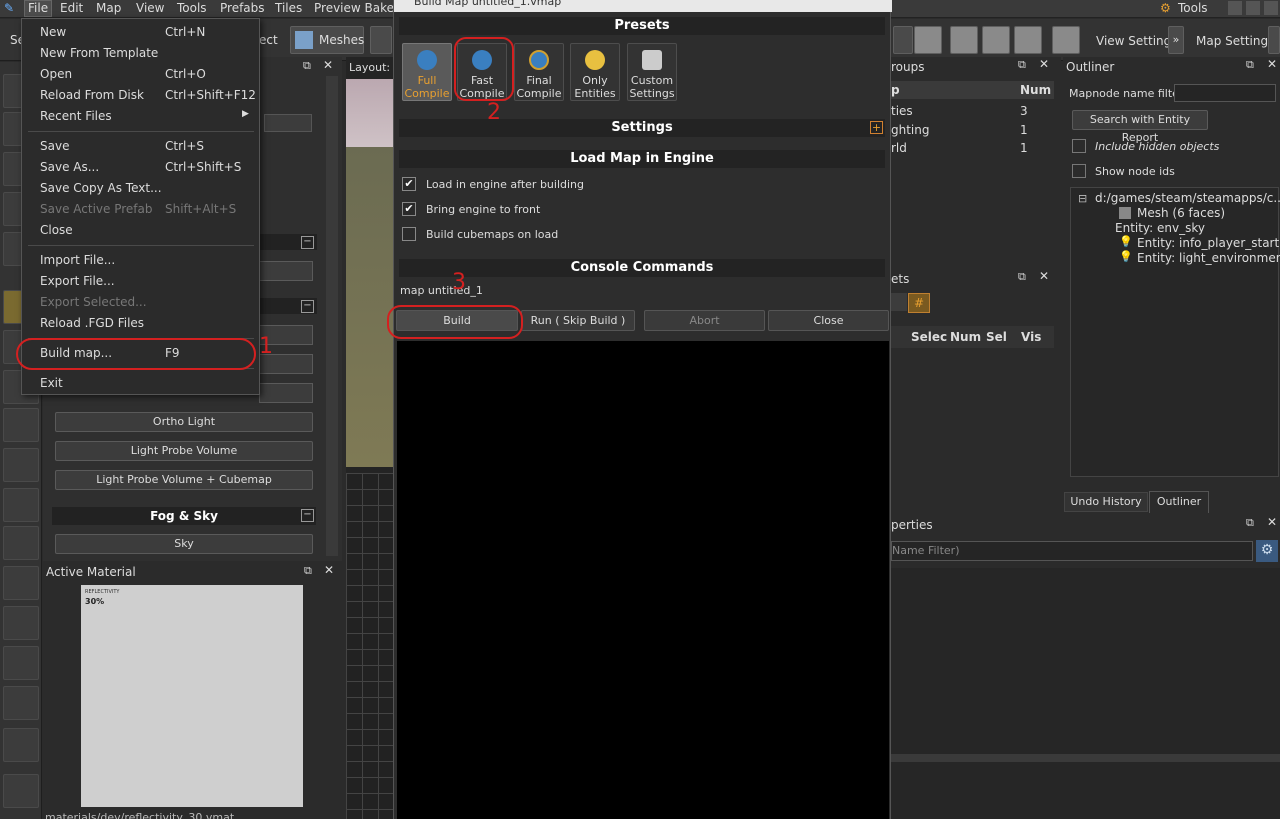 The width and height of the screenshot is (1280, 819). I want to click on sky-button: Sky, so click(184, 544).